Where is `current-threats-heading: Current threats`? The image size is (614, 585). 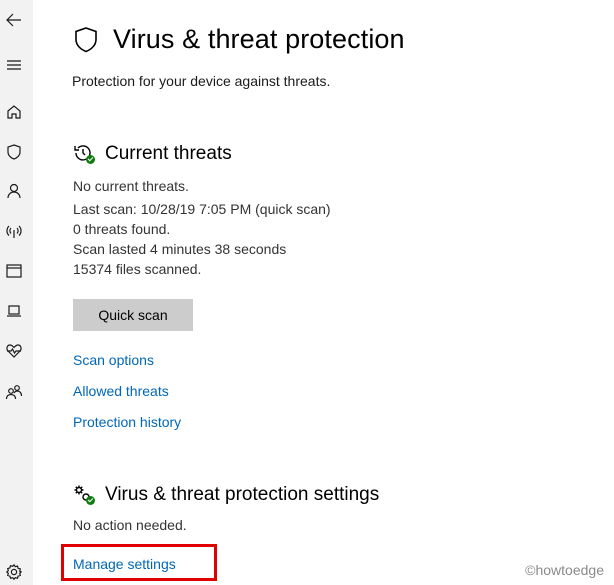
current-threats-heading: Current threats is located at coordinates (152, 154).